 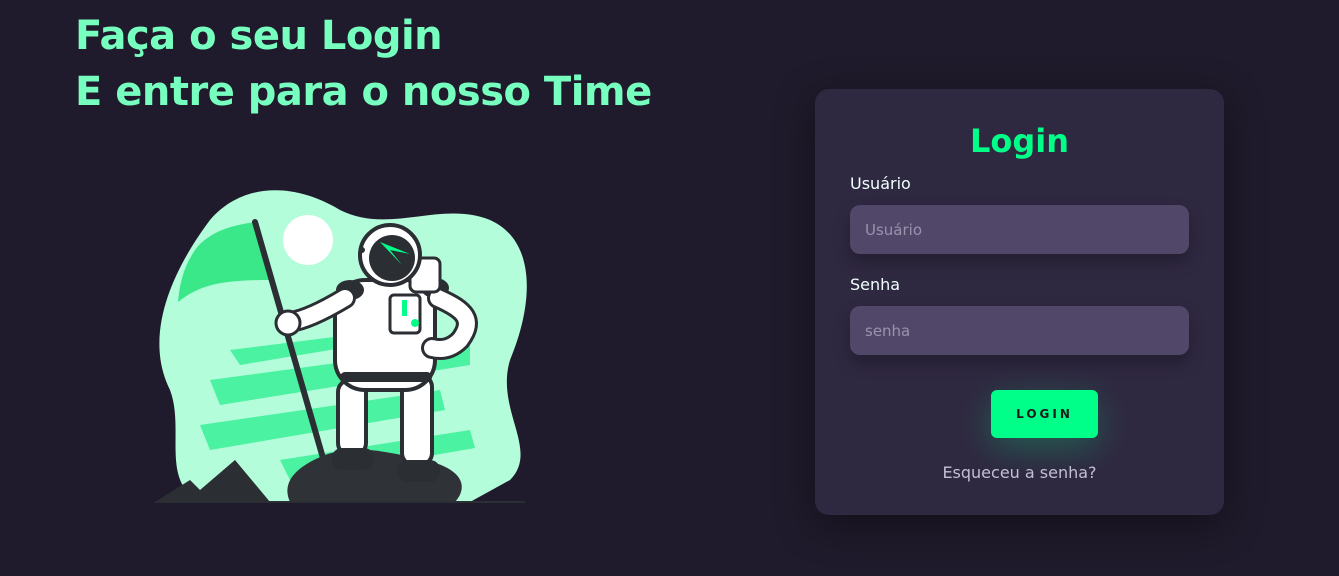 What do you see at coordinates (1019, 141) in the screenshot?
I see `login-title: Login` at bounding box center [1019, 141].